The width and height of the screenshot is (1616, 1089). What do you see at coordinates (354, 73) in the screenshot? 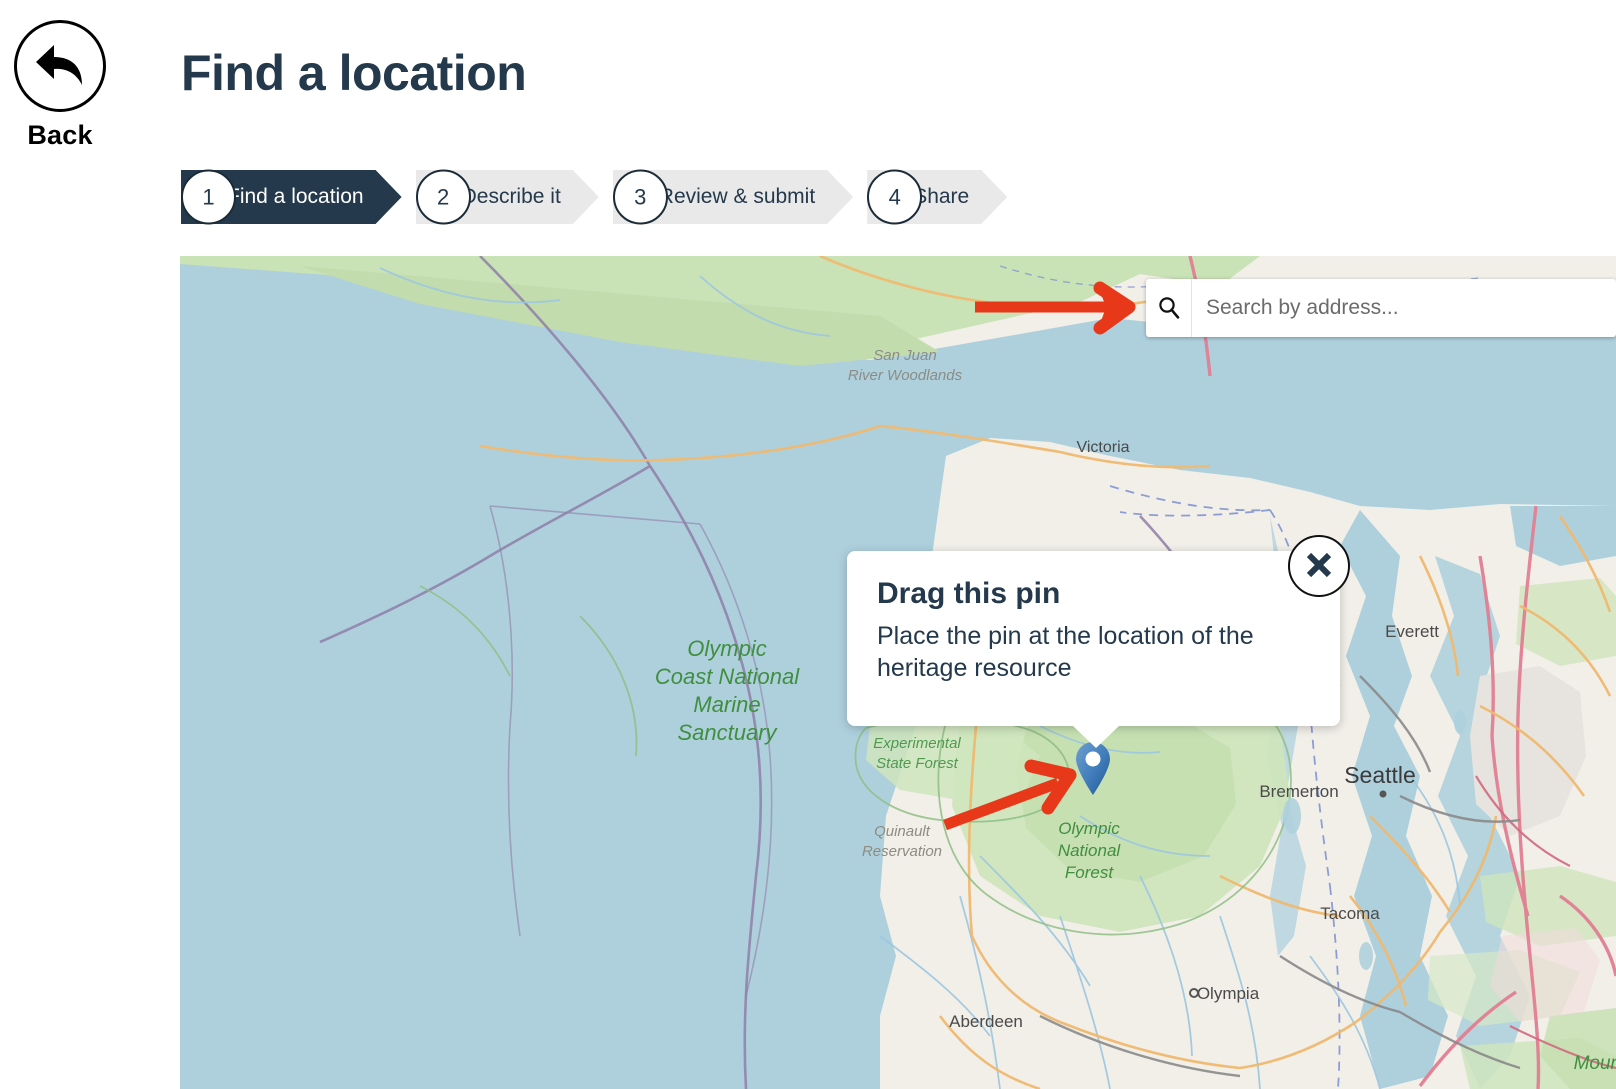
I see `page-title: Find a location` at bounding box center [354, 73].